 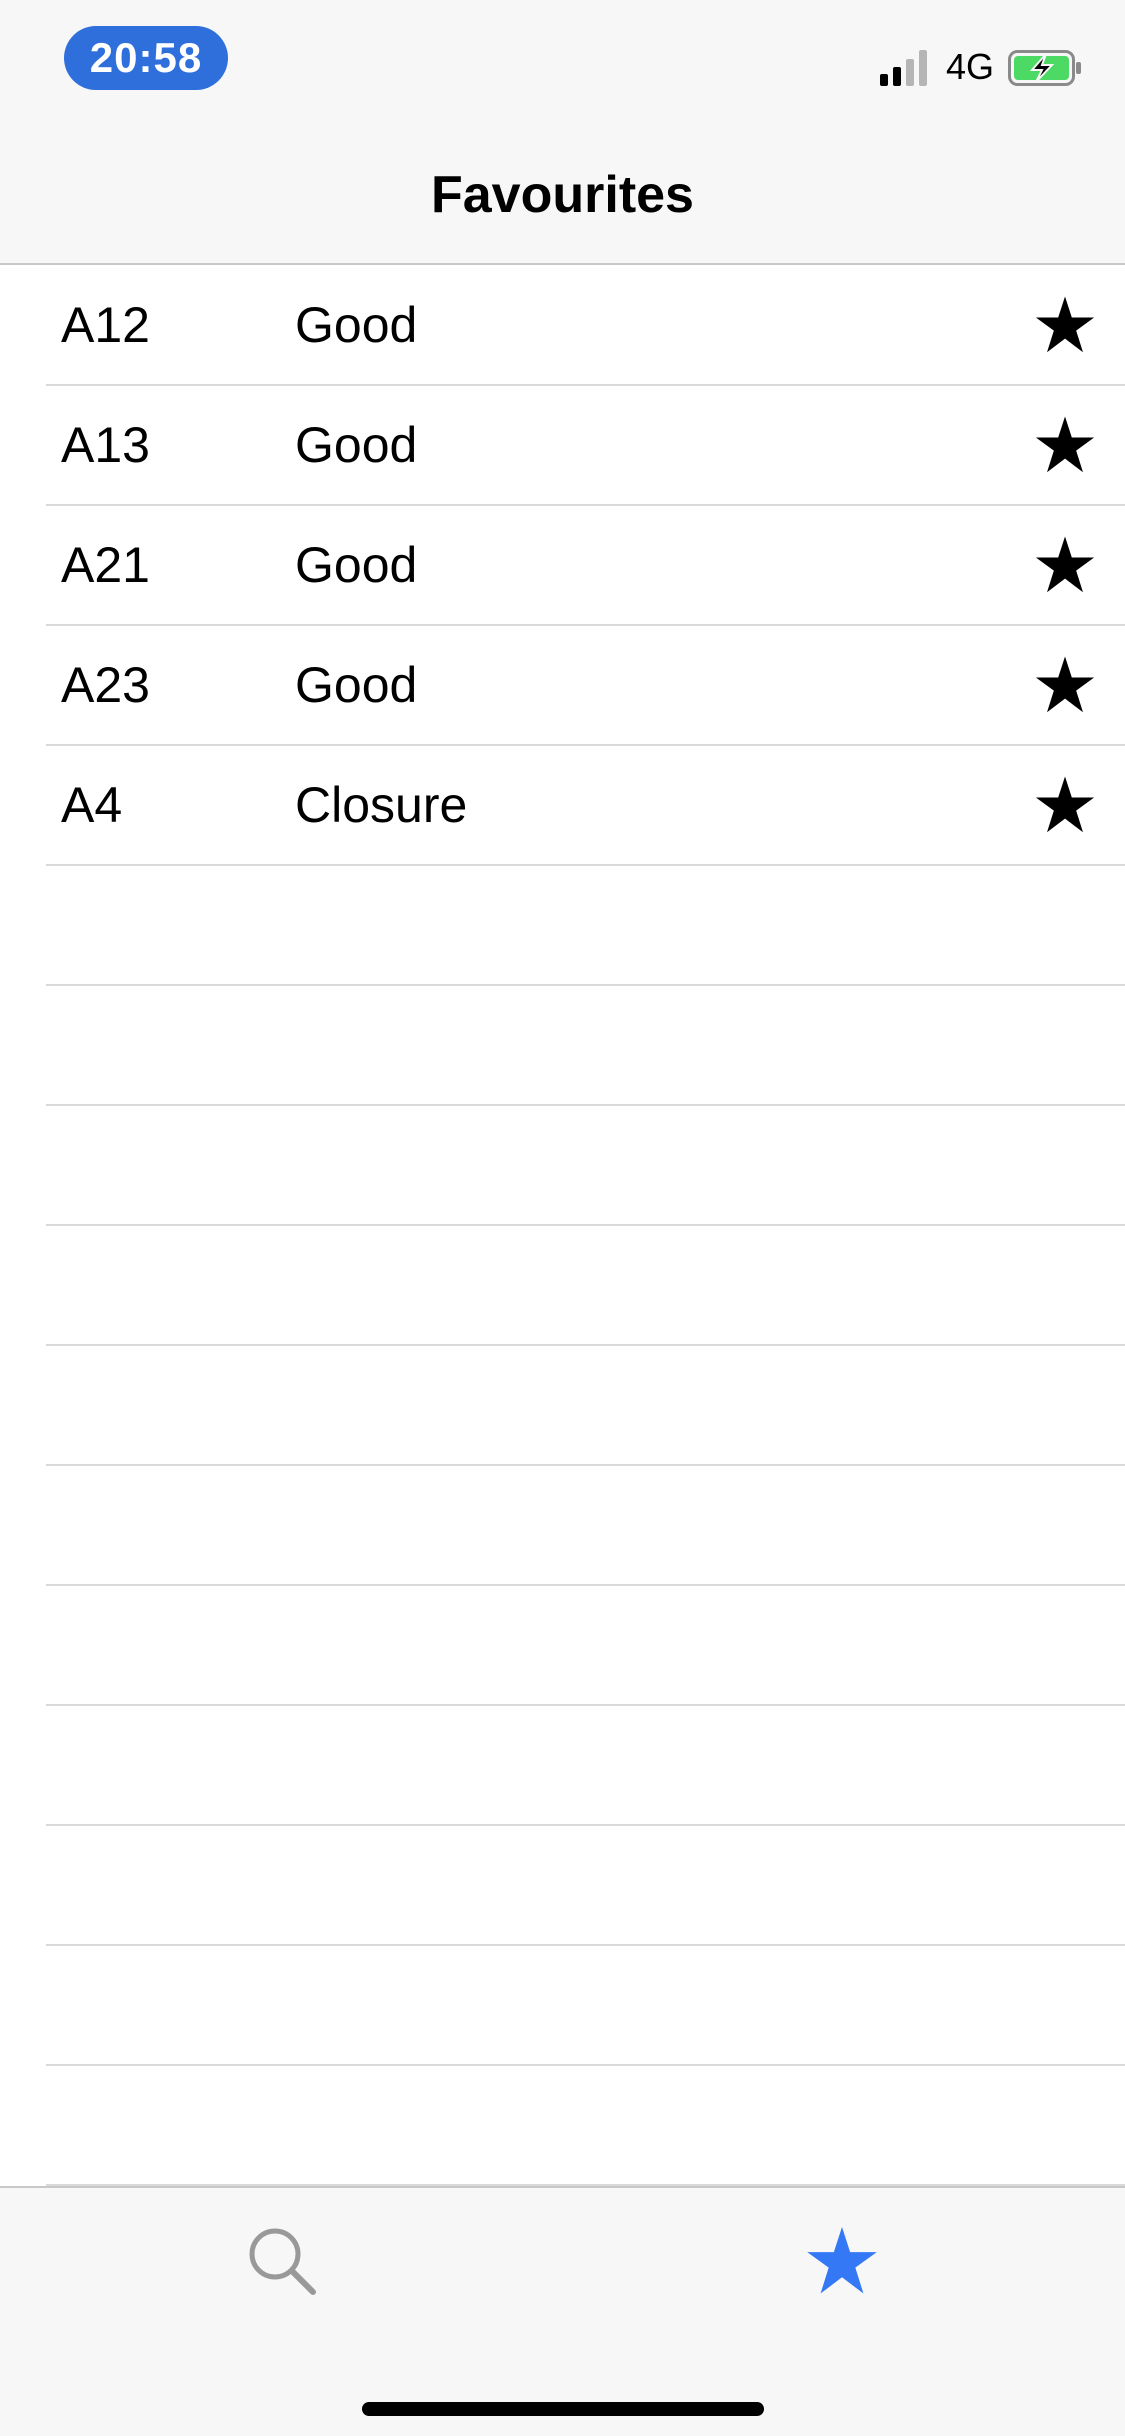 I want to click on tab-bar, so click(x=562, y=2311).